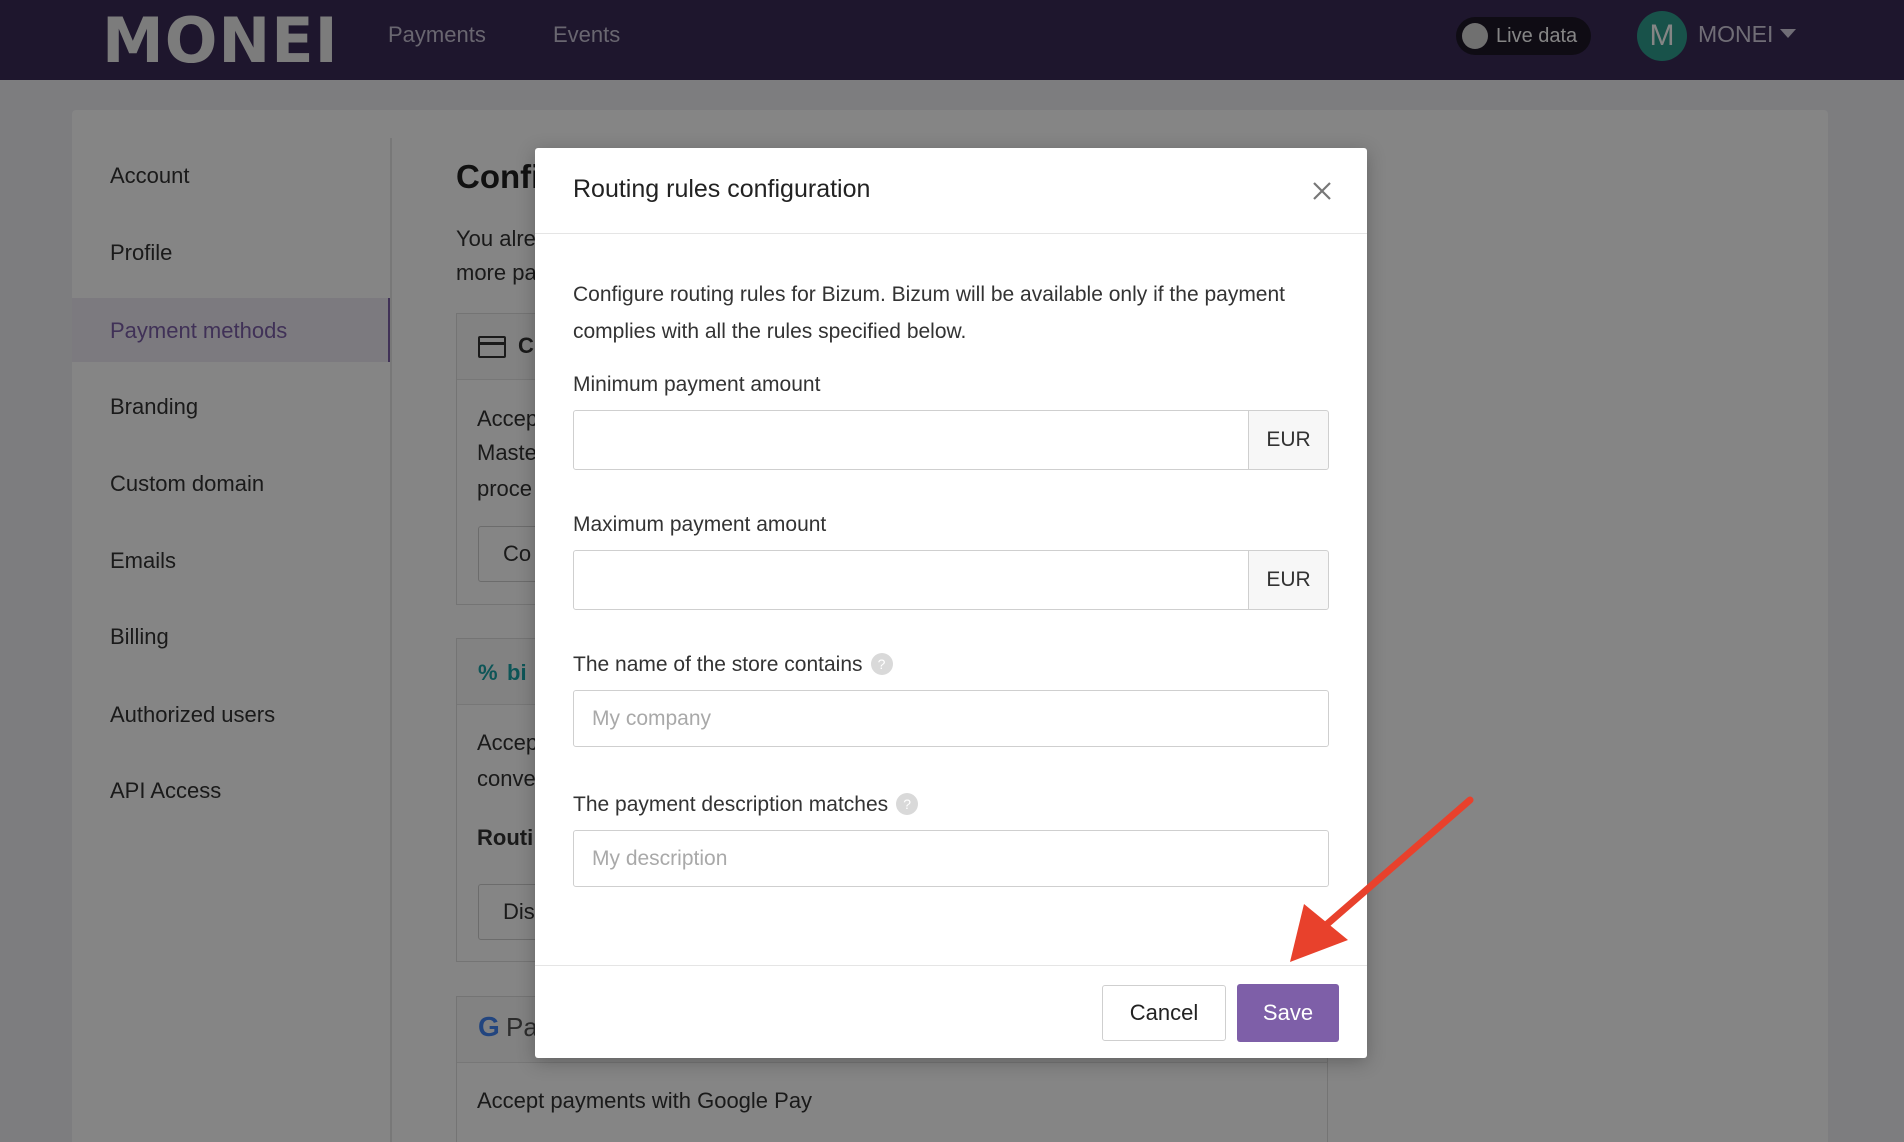 This screenshot has height=1142, width=1904. What do you see at coordinates (697, 384) in the screenshot?
I see `min-amount-label: Minimum payment amount` at bounding box center [697, 384].